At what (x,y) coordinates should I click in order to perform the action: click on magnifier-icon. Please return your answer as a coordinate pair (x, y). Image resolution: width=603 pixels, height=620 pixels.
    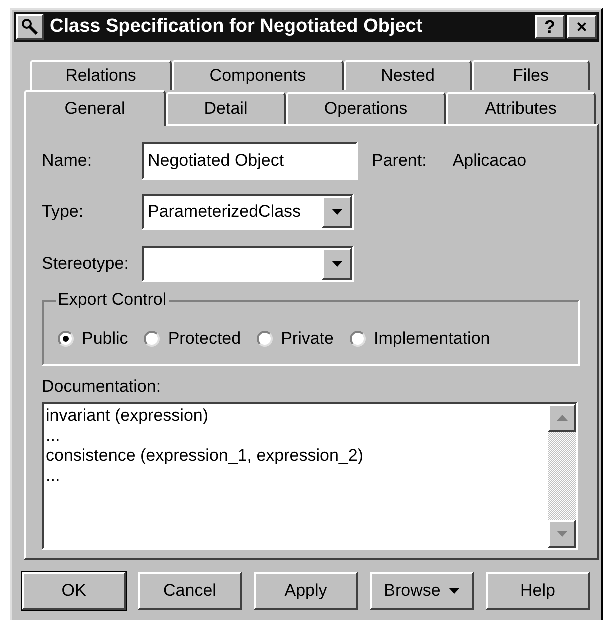
    Looking at the image, I should click on (30, 27).